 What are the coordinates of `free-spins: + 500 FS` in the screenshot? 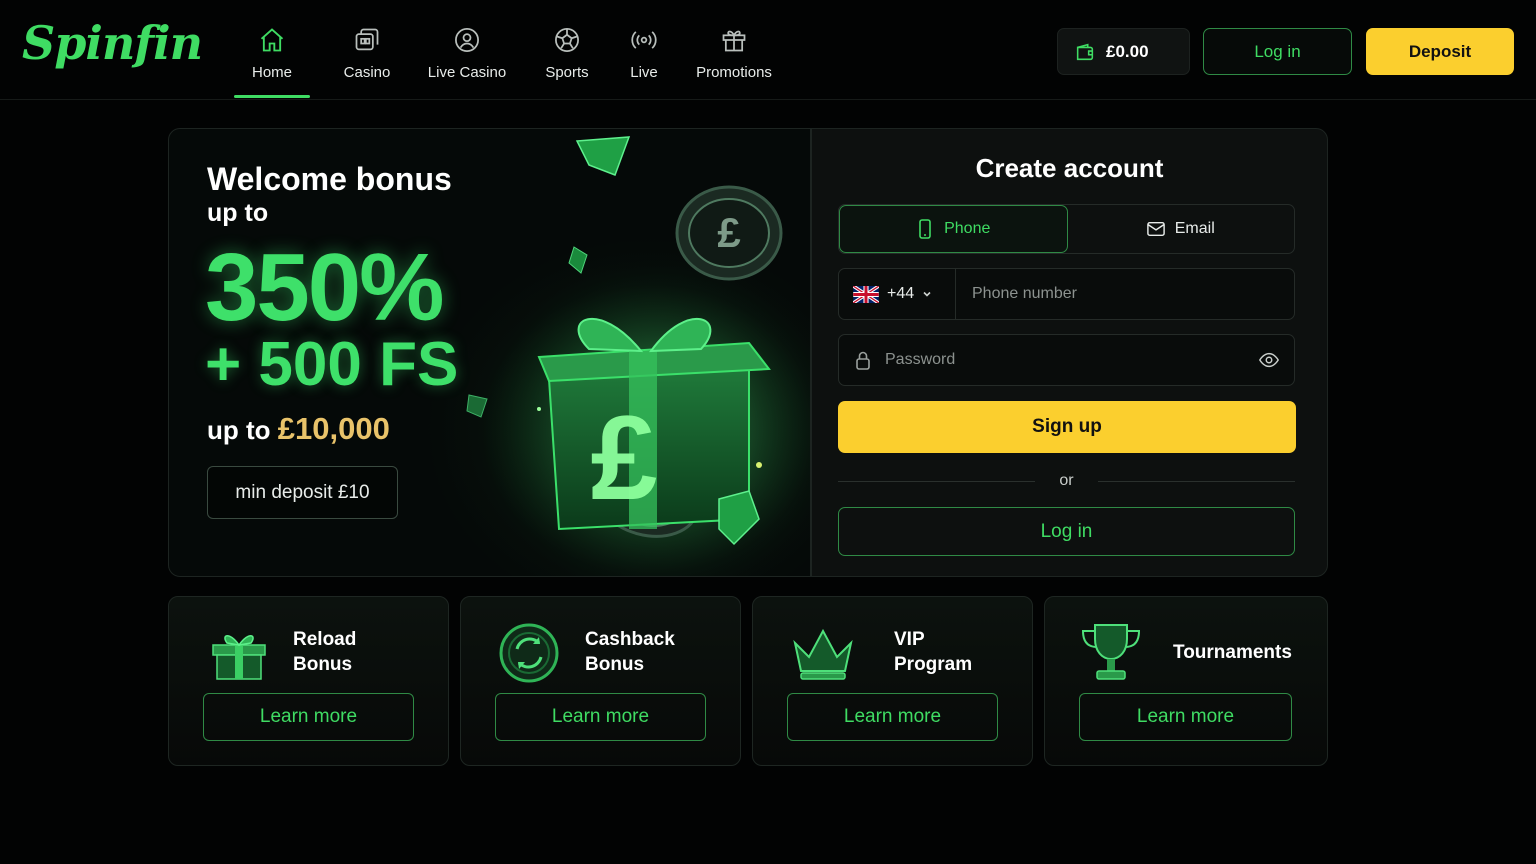 It's located at (332, 364).